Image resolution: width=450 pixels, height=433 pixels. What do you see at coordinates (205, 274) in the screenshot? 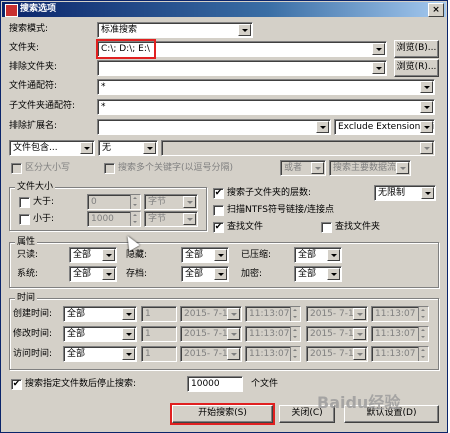
I see `archive-select: 全部` at bounding box center [205, 274].